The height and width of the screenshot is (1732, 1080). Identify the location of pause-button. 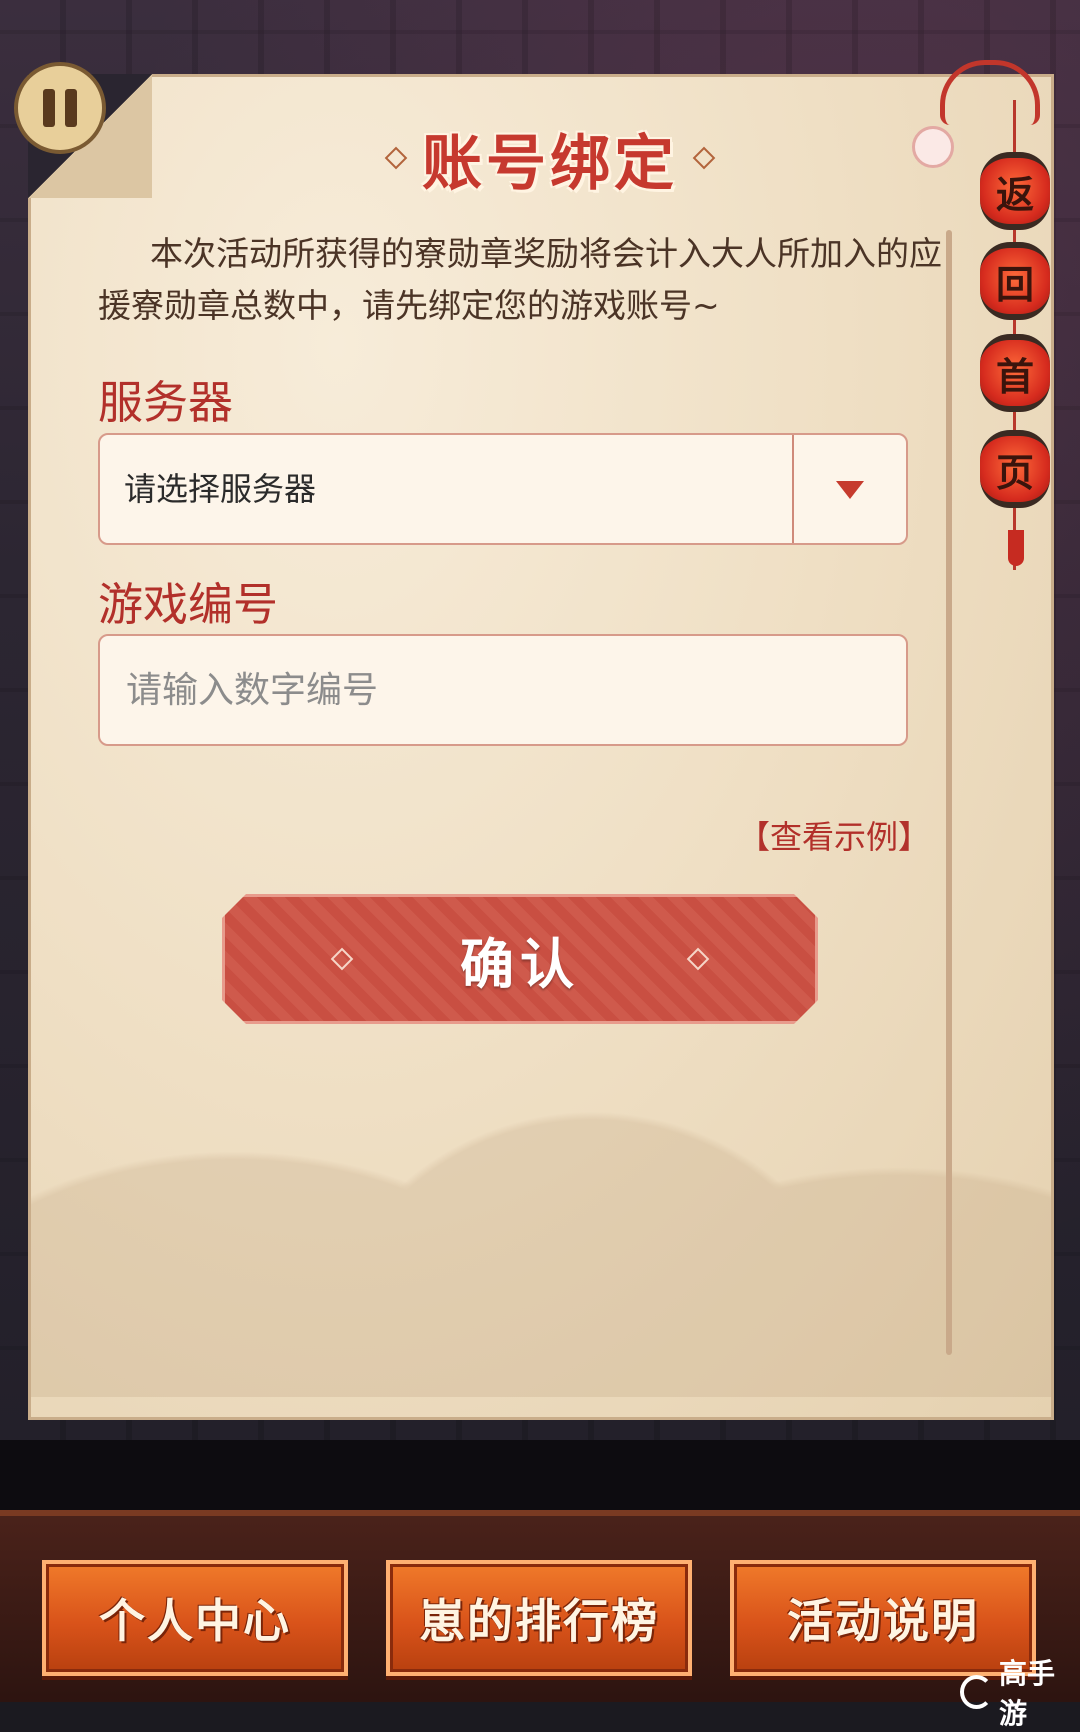
(60, 108).